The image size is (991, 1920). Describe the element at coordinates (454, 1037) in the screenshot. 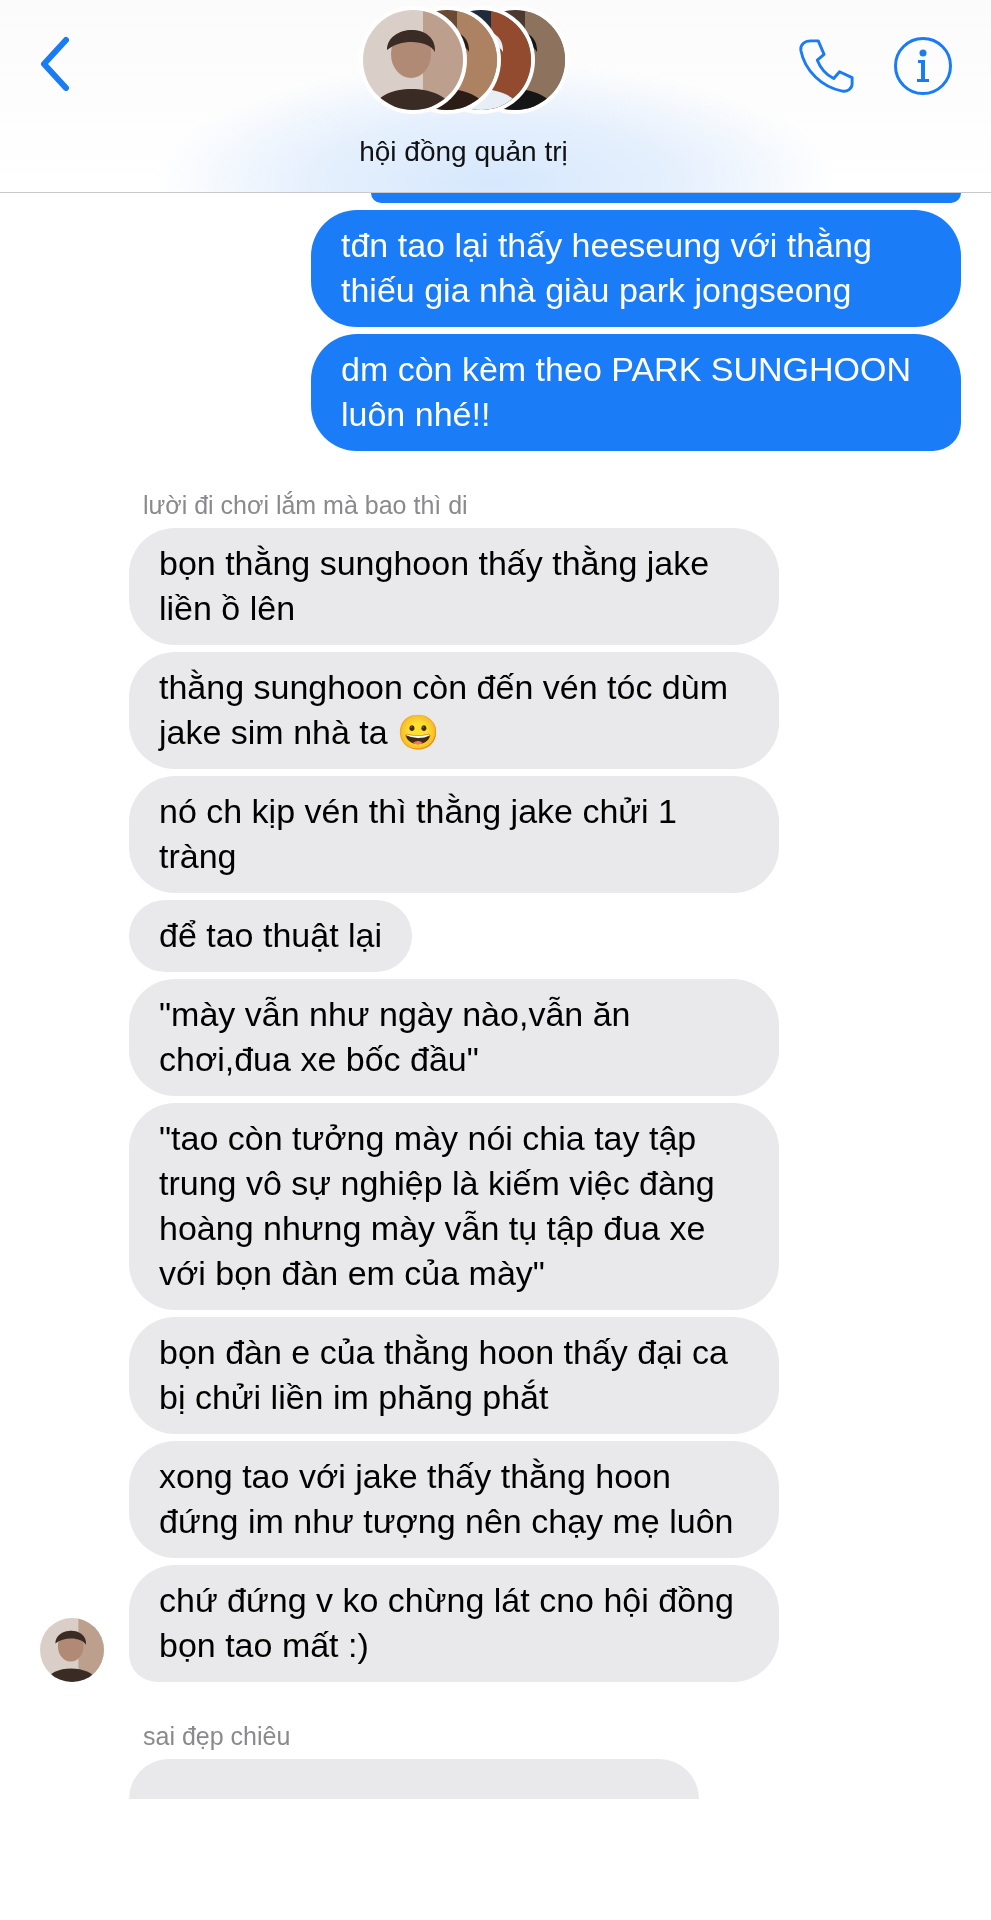

I see `message-bubble: "mày vẫn như ngày nào,vẫn ăn chơi,đua xe bốc đầu"` at that location.